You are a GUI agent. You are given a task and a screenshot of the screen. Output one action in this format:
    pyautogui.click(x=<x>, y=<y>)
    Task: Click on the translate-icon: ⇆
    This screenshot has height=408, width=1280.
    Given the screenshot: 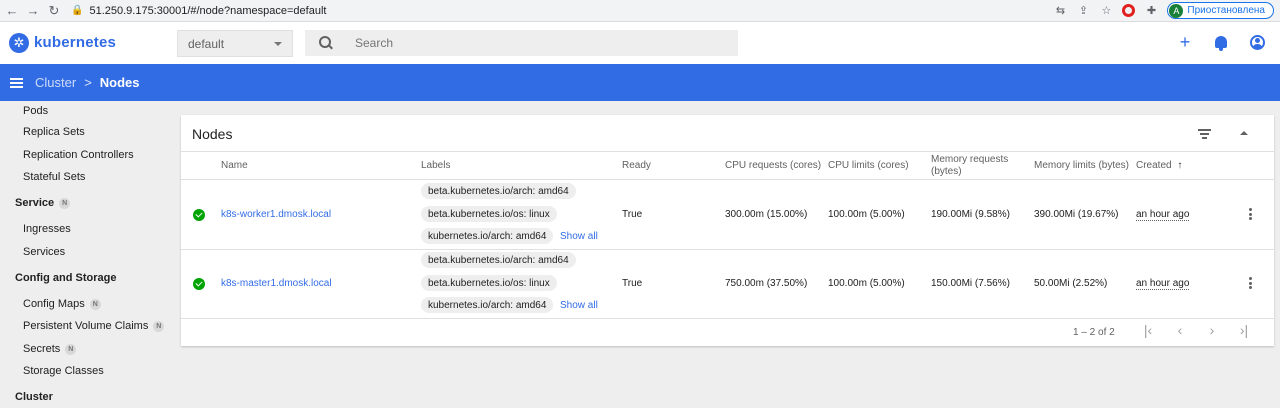 What is the action you would take?
    pyautogui.click(x=1060, y=11)
    